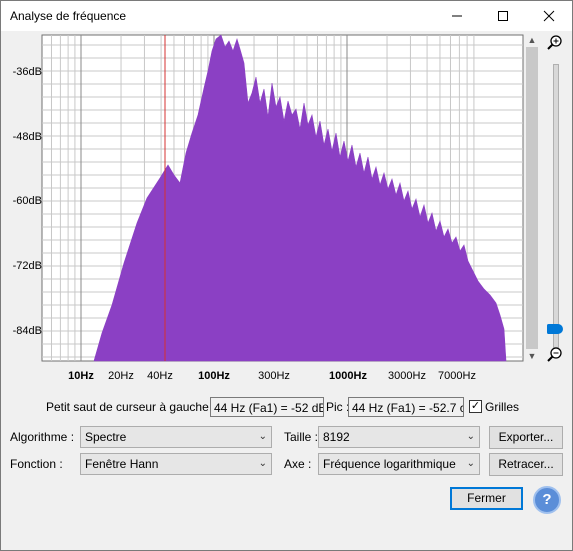 Image resolution: width=573 pixels, height=551 pixels. I want to click on x-tick-label: 300Hz, so click(274, 376).